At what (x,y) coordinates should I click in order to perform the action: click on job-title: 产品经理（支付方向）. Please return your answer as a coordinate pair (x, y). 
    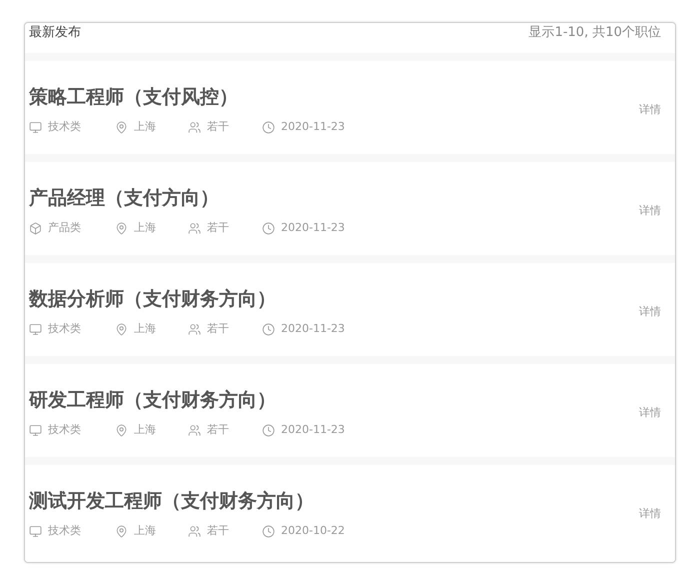
    Looking at the image, I should click on (124, 198).